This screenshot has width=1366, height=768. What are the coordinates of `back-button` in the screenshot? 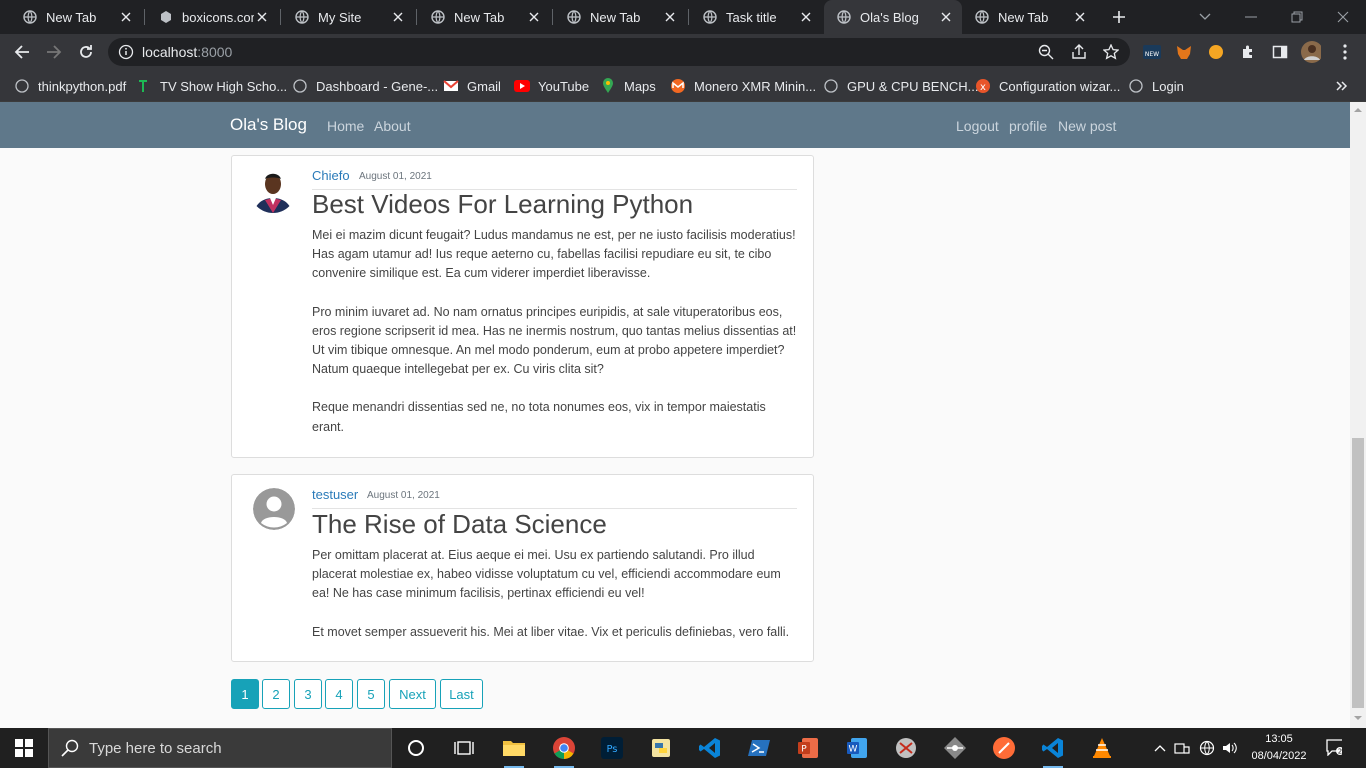 It's located at (22, 52).